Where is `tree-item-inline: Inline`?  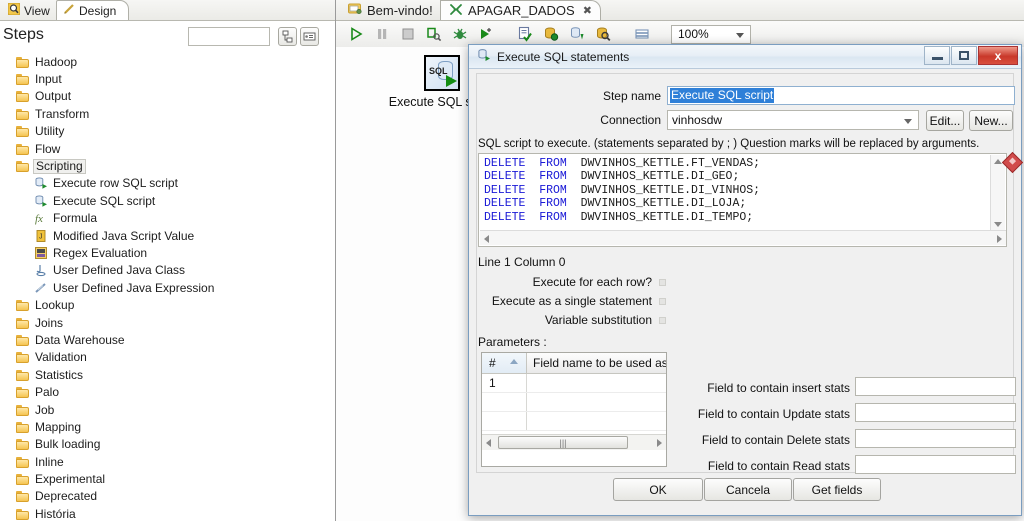
tree-item-inline: Inline is located at coordinates (167, 461).